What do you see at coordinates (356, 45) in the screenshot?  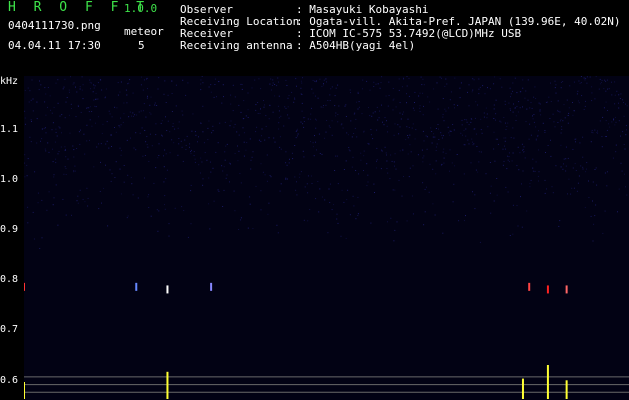 I see `info-value-antenna: : A504HB(yagi 4el)` at bounding box center [356, 45].